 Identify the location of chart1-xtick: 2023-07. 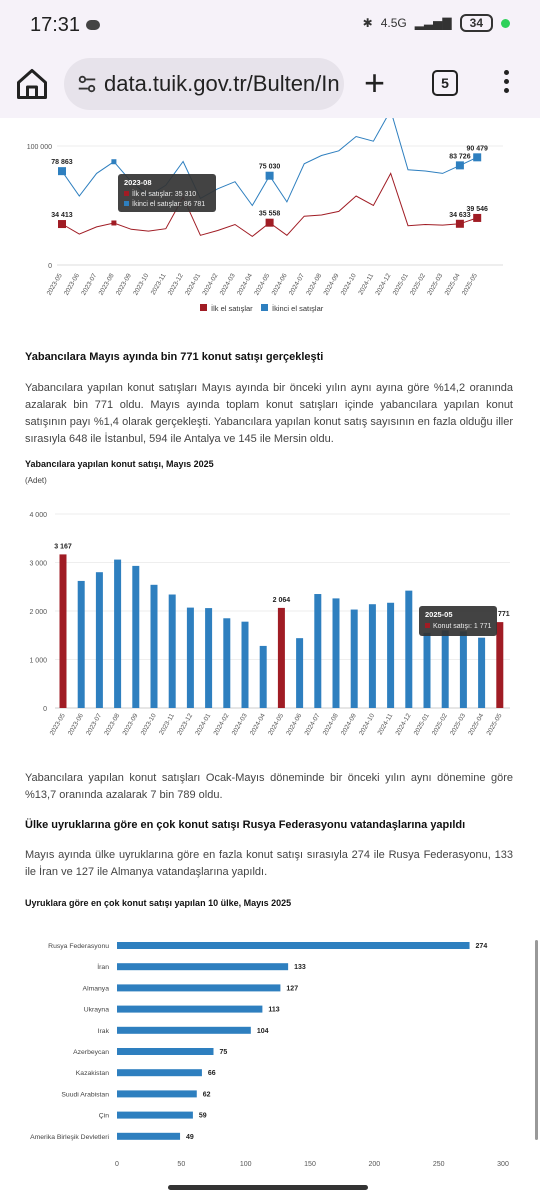
(89, 284).